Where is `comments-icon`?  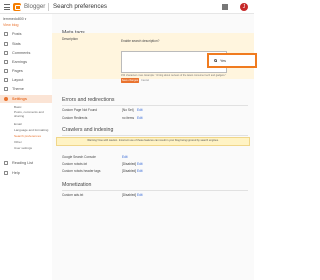 comments-icon is located at coordinates (6, 53).